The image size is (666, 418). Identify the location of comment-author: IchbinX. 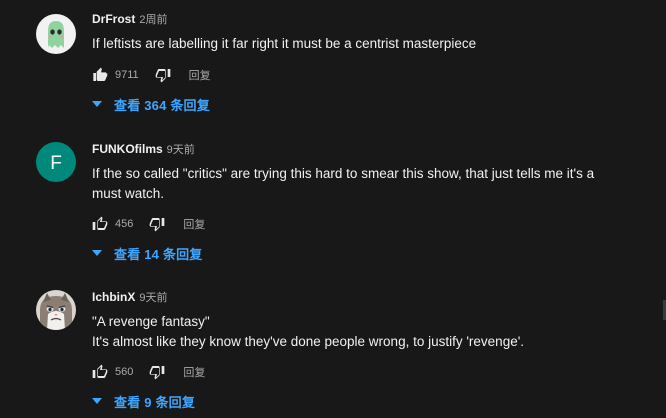
(113, 297).